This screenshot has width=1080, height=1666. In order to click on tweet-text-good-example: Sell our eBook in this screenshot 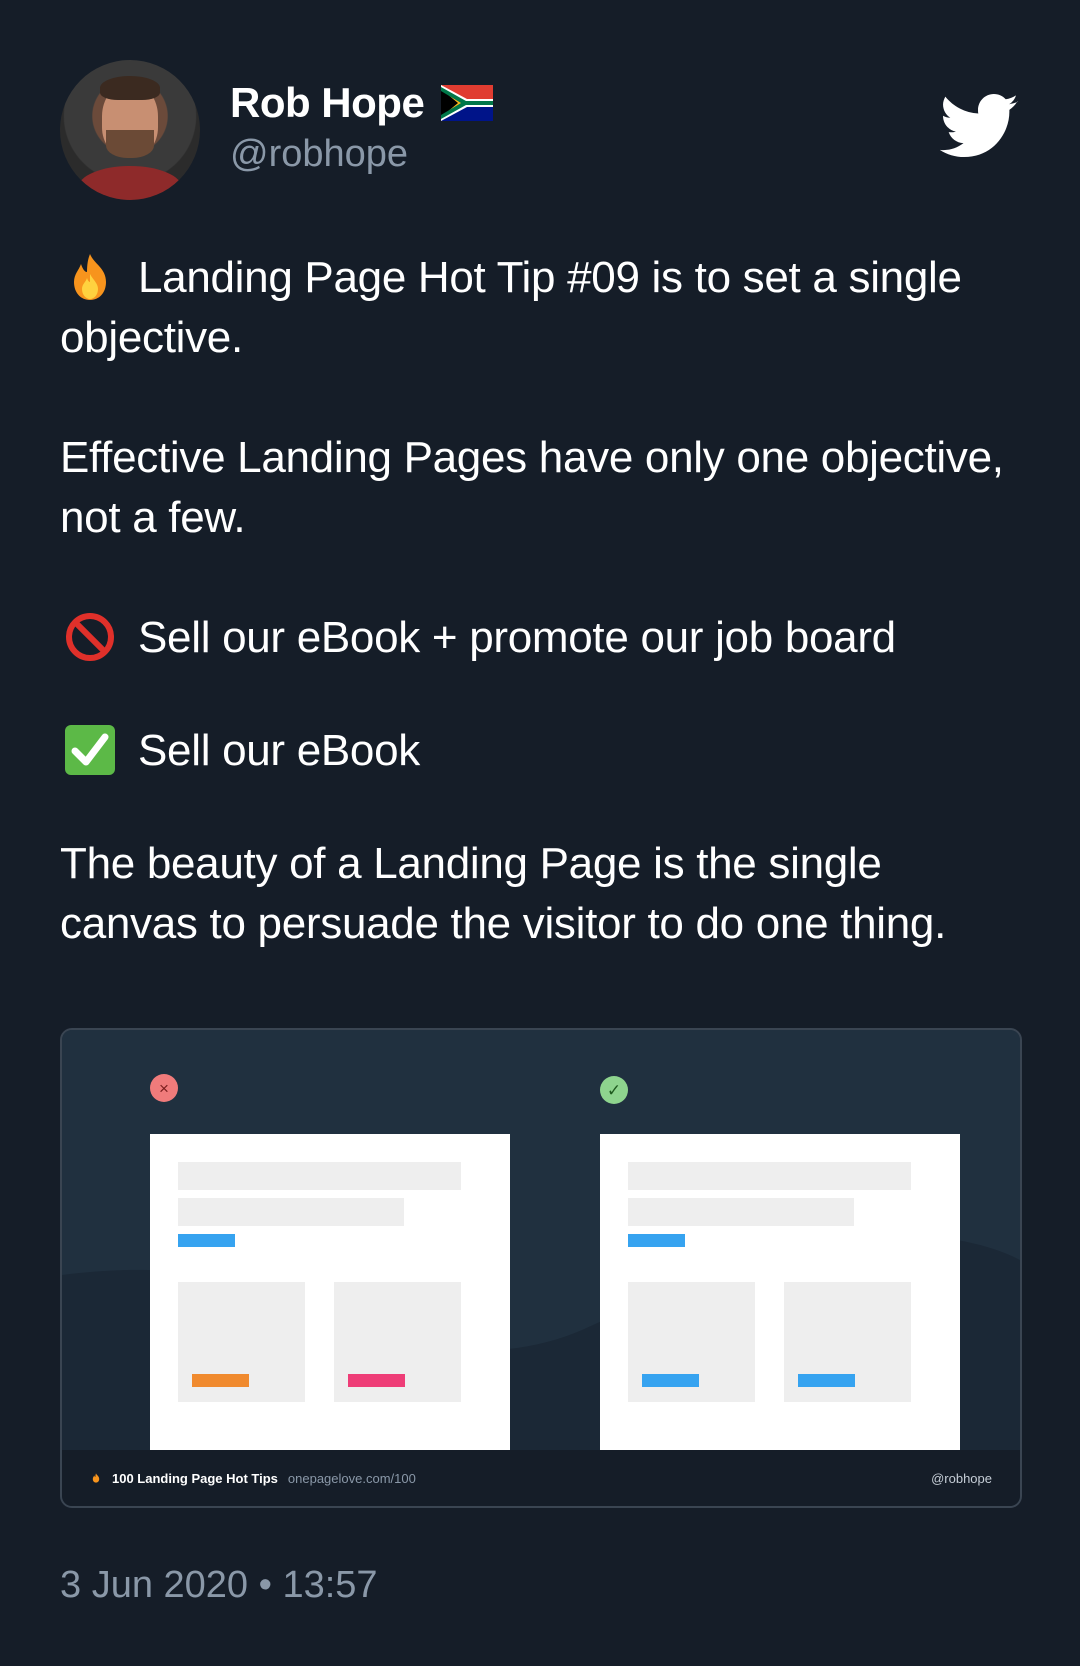, I will do `click(279, 750)`.